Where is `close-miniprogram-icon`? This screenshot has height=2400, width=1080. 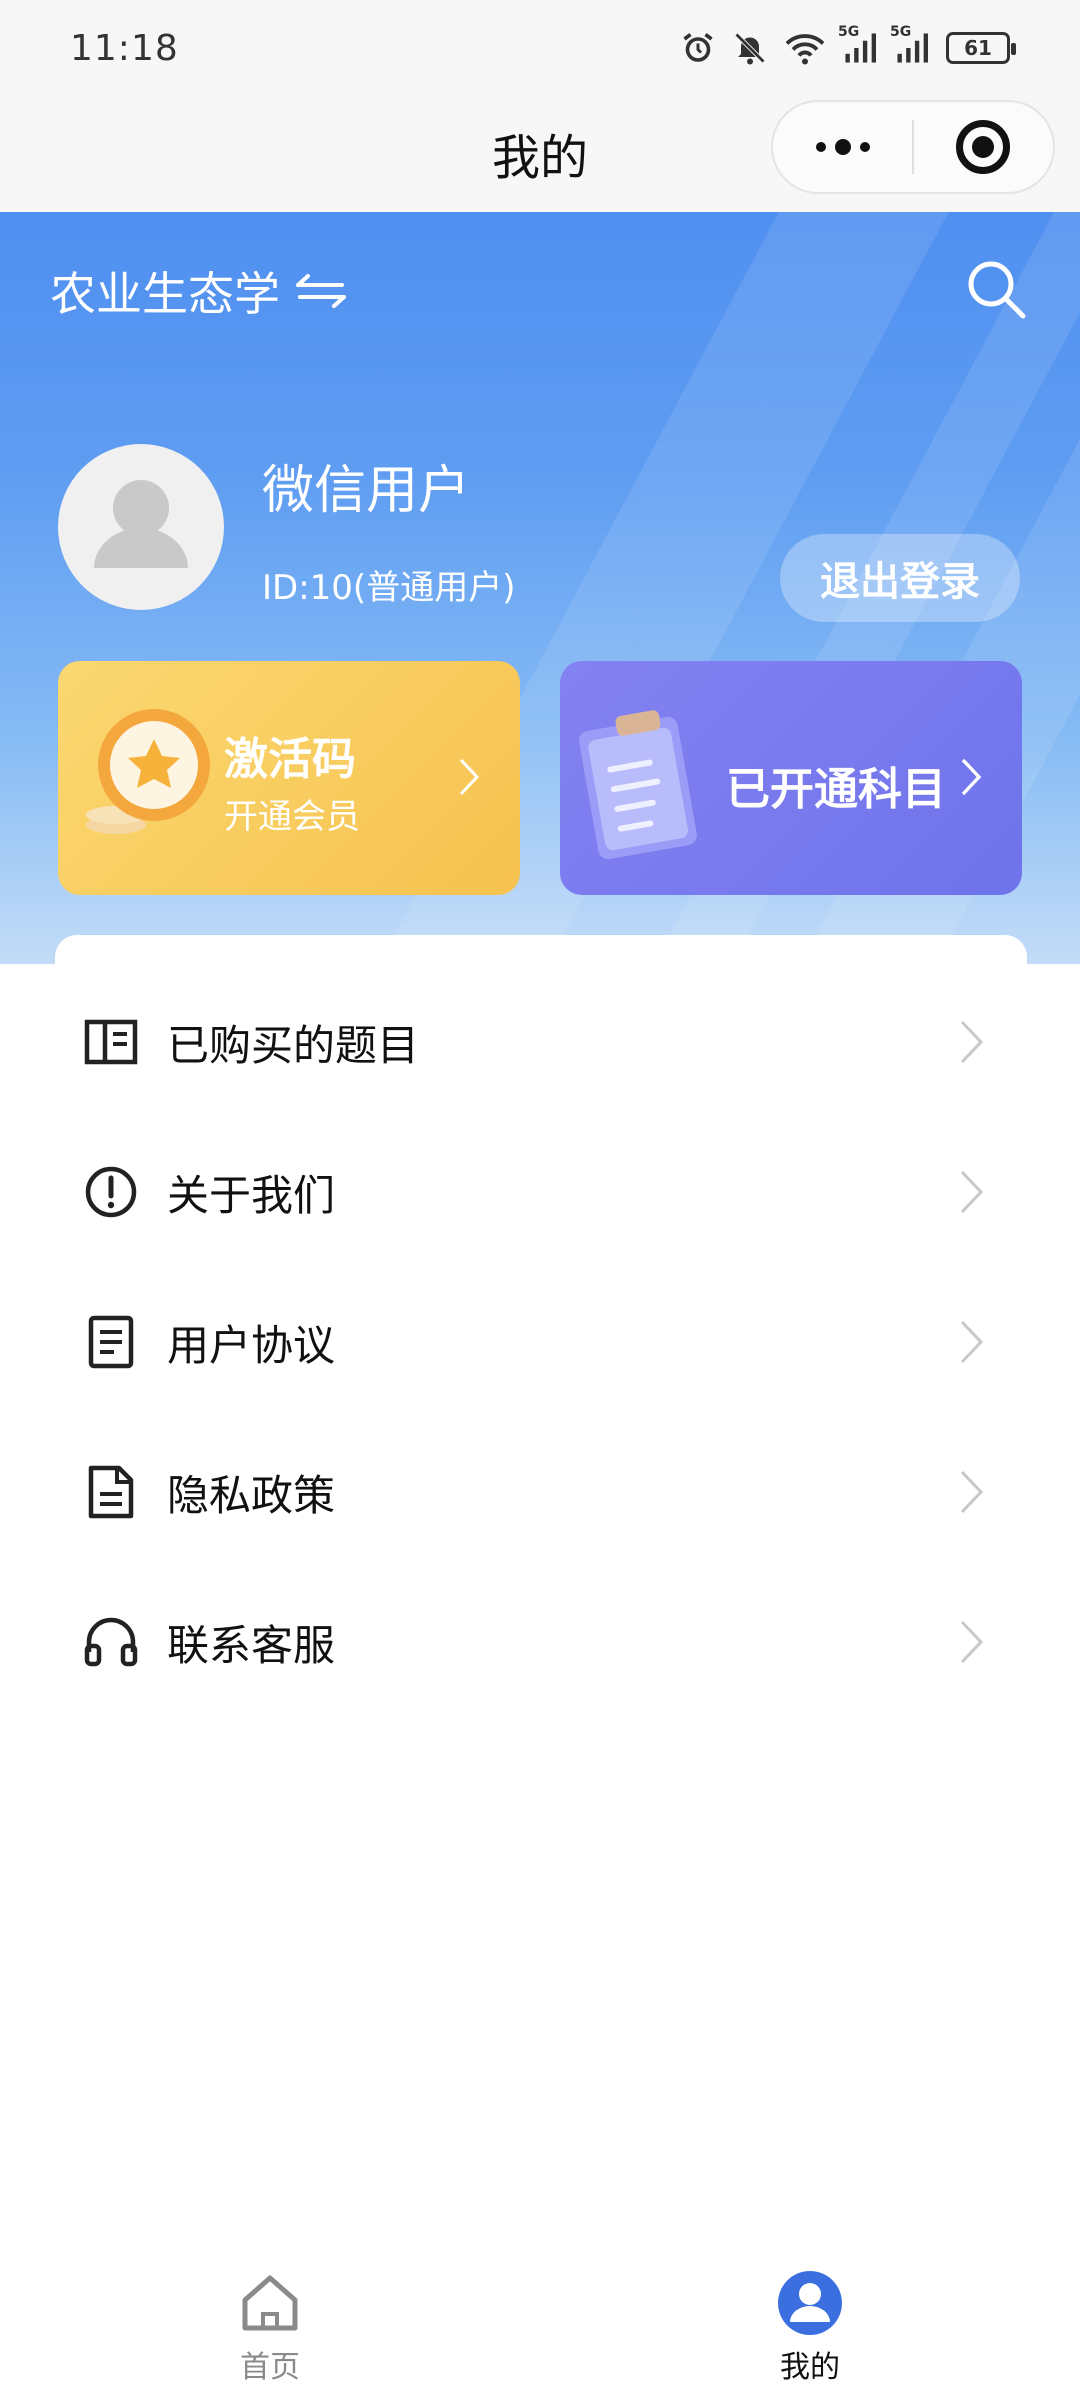
close-miniprogram-icon is located at coordinates (983, 147).